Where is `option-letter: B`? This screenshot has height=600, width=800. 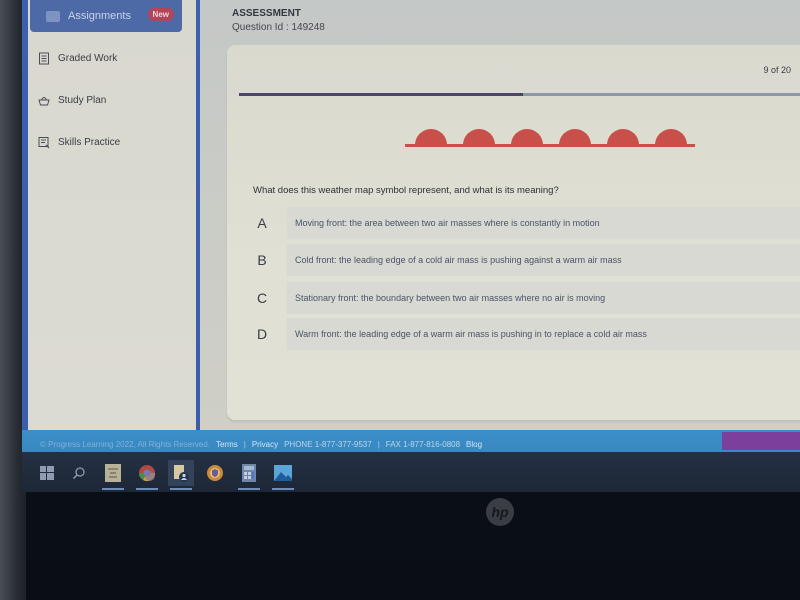 option-letter: B is located at coordinates (262, 260).